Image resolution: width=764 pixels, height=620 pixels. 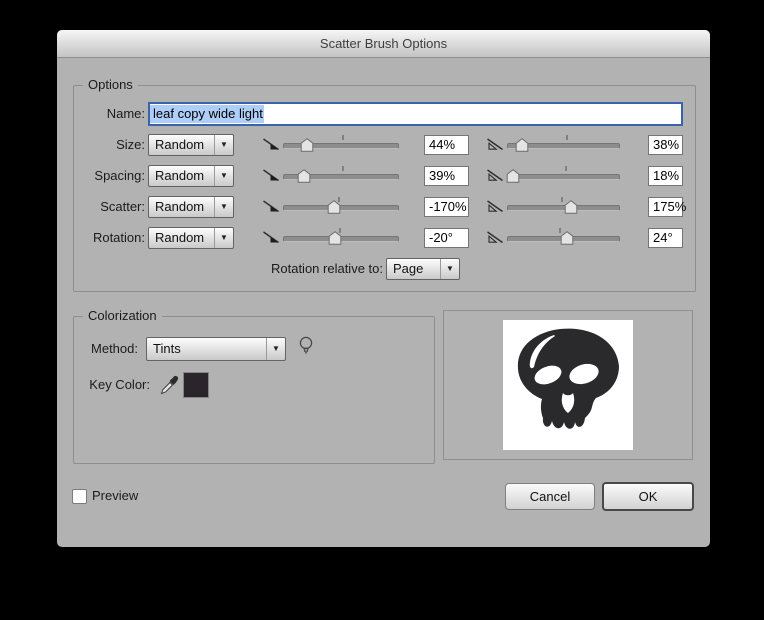 I want to click on method-label: Method:, so click(x=114, y=348).